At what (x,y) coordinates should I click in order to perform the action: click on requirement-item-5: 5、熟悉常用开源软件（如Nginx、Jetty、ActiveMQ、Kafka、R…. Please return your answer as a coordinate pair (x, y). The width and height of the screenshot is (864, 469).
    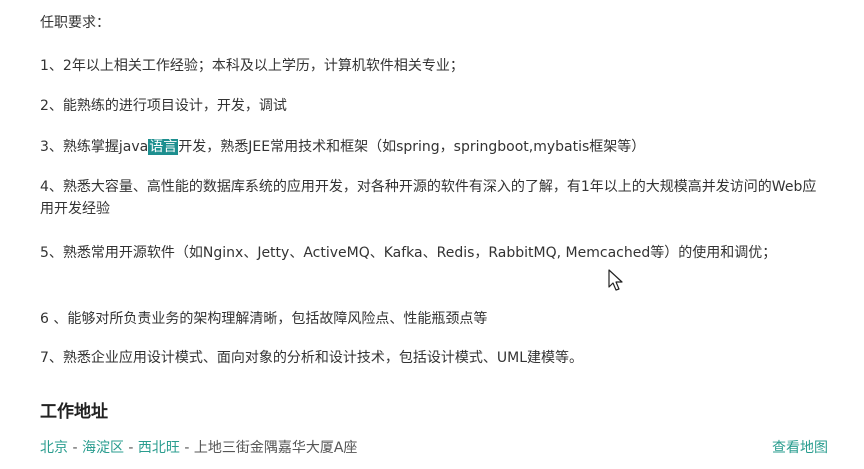
    Looking at the image, I should click on (408, 253).